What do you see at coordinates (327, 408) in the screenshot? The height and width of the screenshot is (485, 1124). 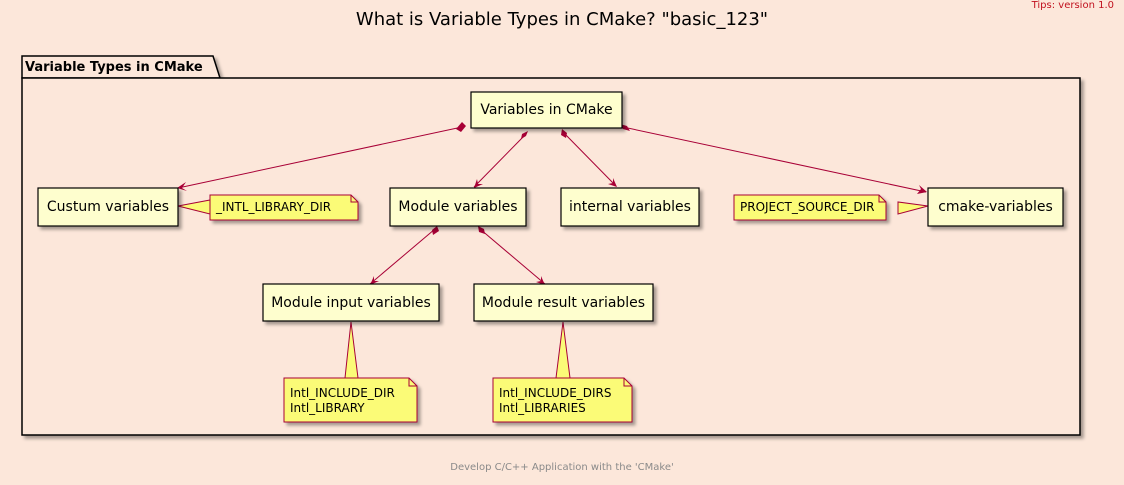 I see `note-input-line-2: Intl_LIBRARY` at bounding box center [327, 408].